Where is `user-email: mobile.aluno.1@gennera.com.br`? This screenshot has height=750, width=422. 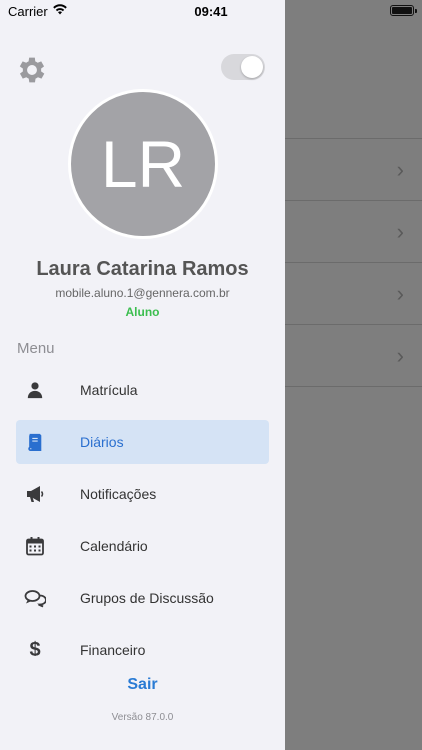
user-email: mobile.aluno.1@gennera.com.br is located at coordinates (142, 293).